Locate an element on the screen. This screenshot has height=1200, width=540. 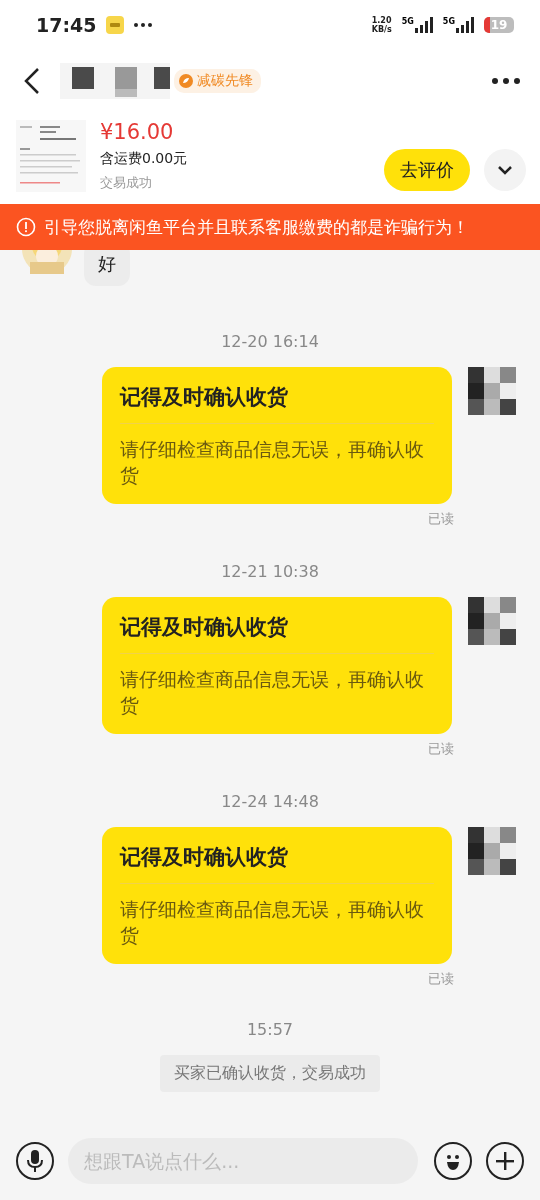
expand-button is located at coordinates (505, 170).